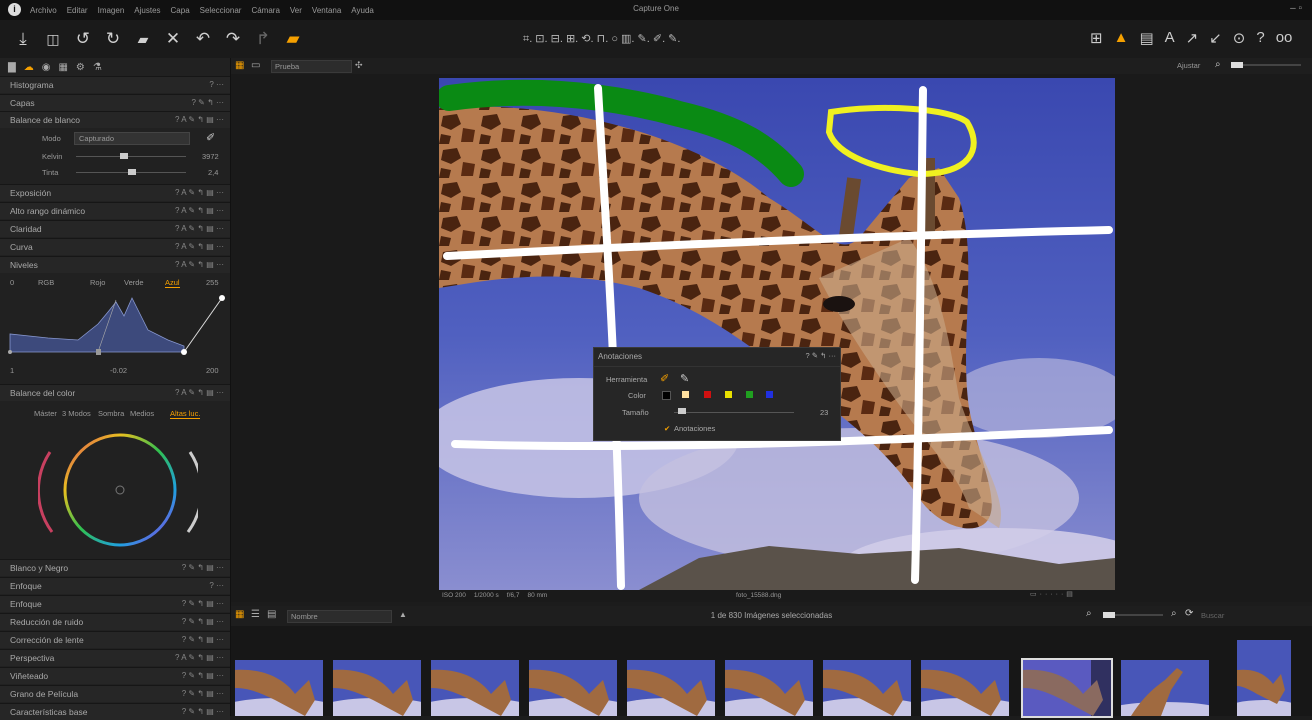 This screenshot has width=1312, height=720. I want to click on color-swatch-green, so click(749, 394).